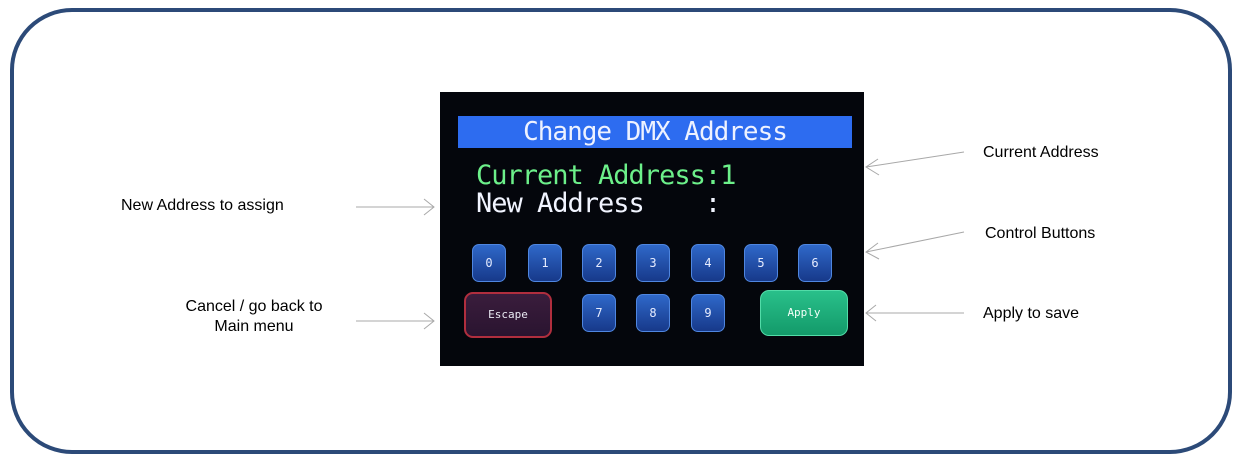 The image size is (1243, 467). What do you see at coordinates (254, 317) in the screenshot?
I see `label-cancel: Cancel / go back to Main menu` at bounding box center [254, 317].